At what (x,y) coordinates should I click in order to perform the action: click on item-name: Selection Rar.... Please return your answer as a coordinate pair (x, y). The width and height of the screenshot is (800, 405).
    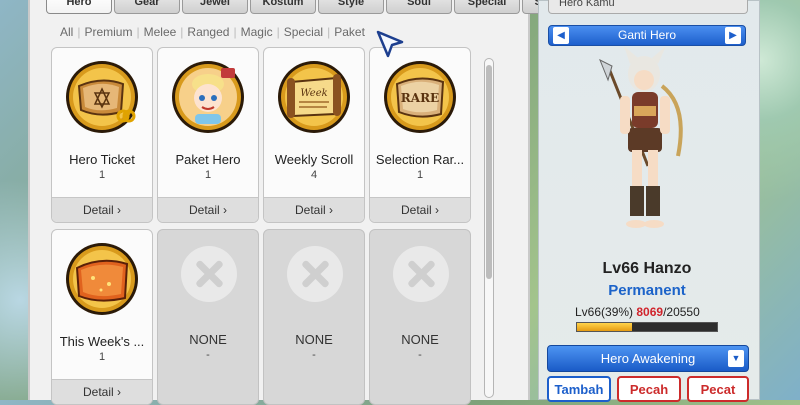
    Looking at the image, I should click on (420, 159).